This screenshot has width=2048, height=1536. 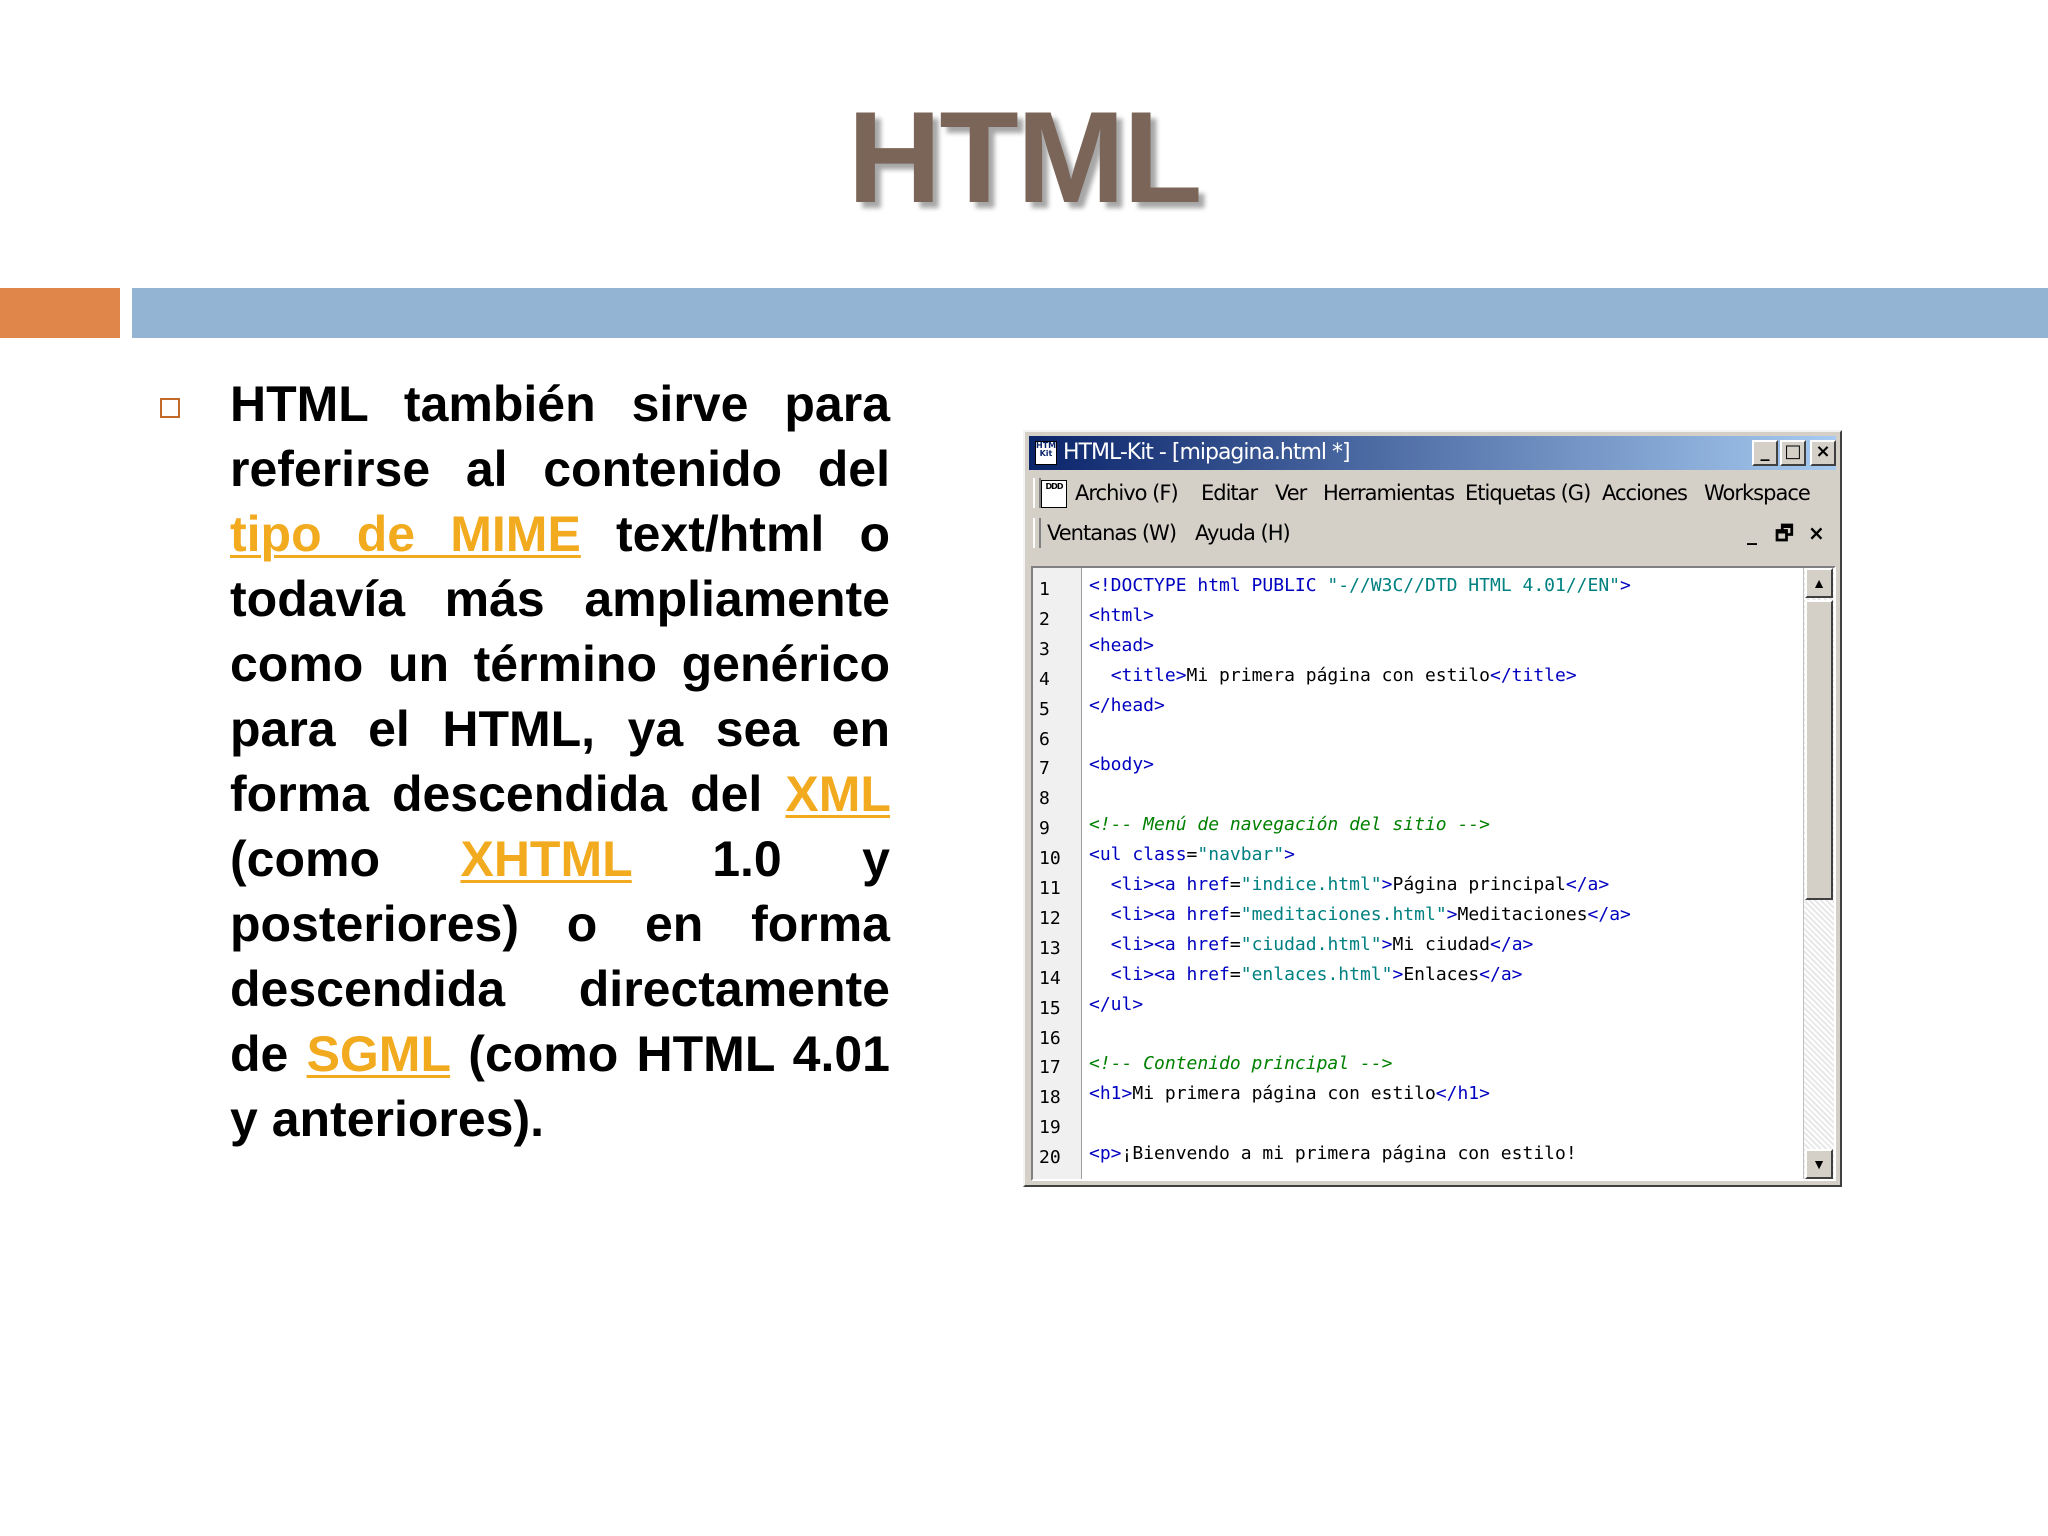 What do you see at coordinates (1816, 533) in the screenshot?
I see `mdi-close-button: ×` at bounding box center [1816, 533].